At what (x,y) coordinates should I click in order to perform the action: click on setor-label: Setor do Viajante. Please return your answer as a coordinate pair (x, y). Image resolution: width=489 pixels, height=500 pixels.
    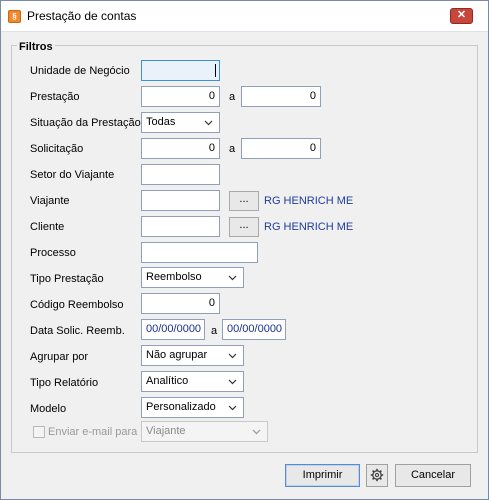
    Looking at the image, I should click on (72, 175).